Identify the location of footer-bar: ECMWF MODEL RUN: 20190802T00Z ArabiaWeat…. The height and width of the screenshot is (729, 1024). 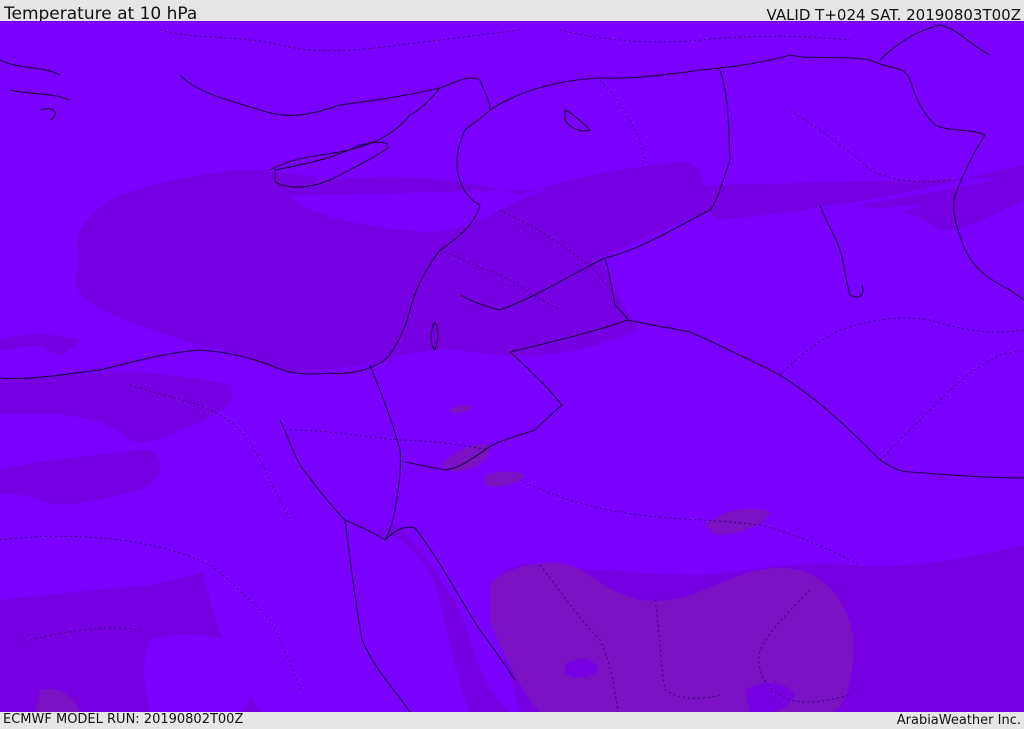
(512, 720).